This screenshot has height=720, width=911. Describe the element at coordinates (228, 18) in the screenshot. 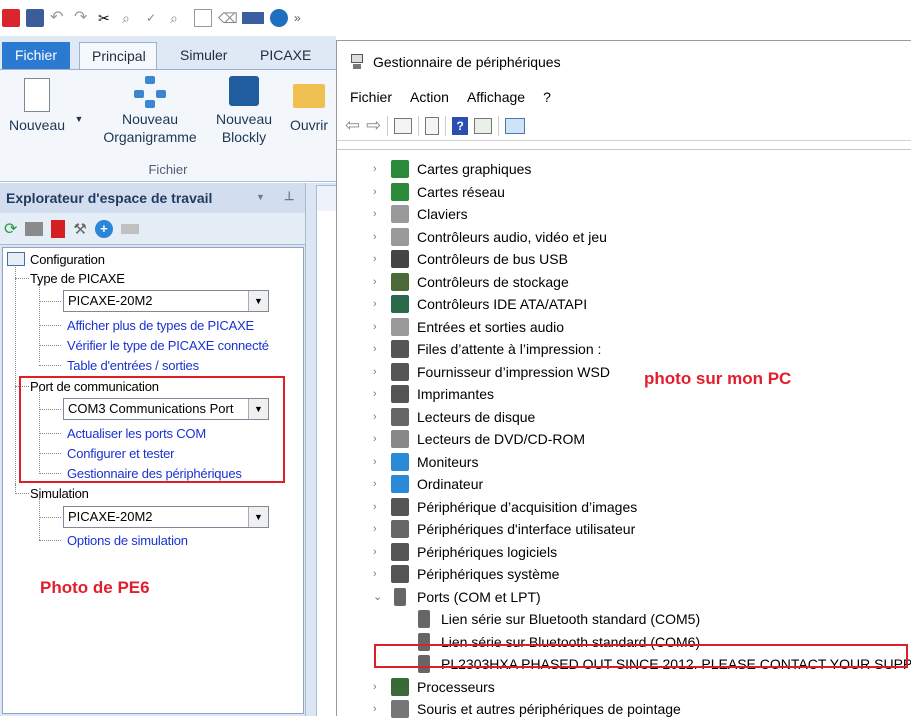

I see `eraser-icon: ⌫` at that location.